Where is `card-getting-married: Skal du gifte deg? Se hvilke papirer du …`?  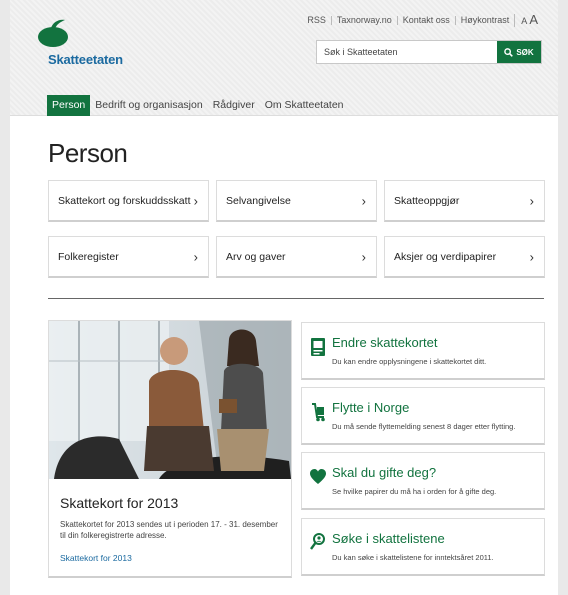
card-getting-married: Skal du gifte deg? Se hvilke papirer du … is located at coordinates (423, 481).